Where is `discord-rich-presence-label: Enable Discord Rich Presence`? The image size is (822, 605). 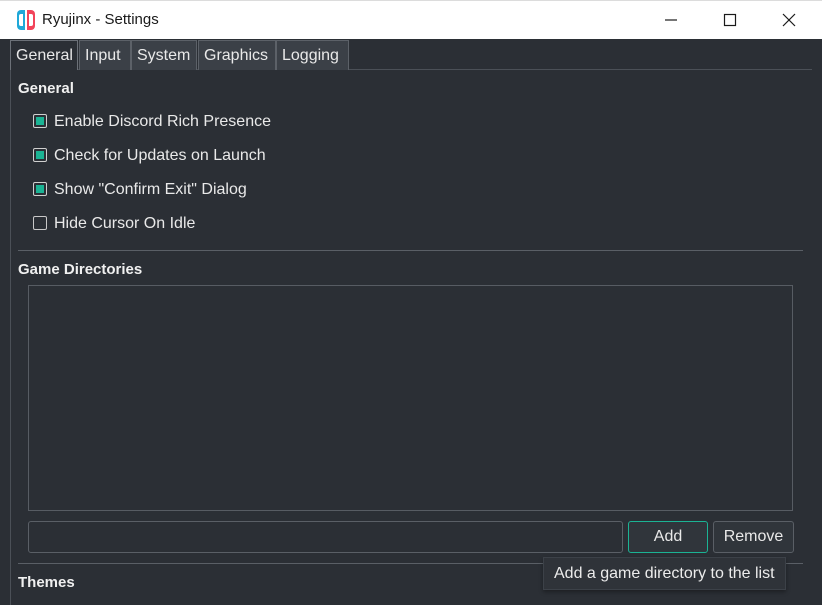 discord-rich-presence-label: Enable Discord Rich Presence is located at coordinates (162, 121).